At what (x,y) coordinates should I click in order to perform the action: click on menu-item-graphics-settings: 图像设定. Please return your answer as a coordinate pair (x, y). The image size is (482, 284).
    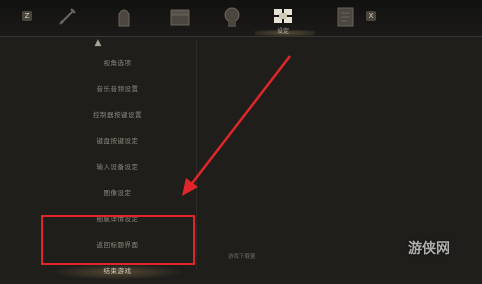
    Looking at the image, I should click on (117, 193).